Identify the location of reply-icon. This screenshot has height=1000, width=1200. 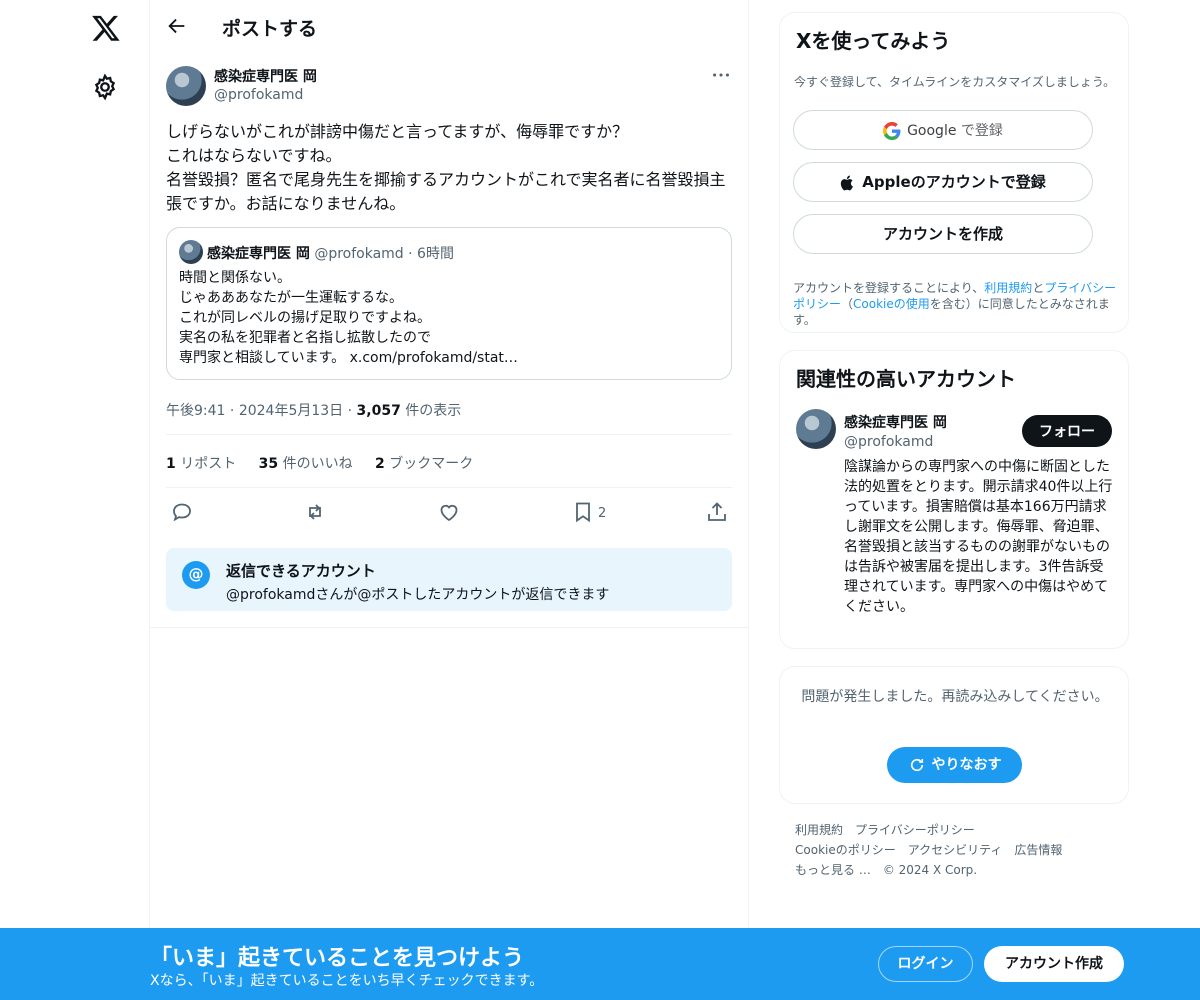
(182, 512).